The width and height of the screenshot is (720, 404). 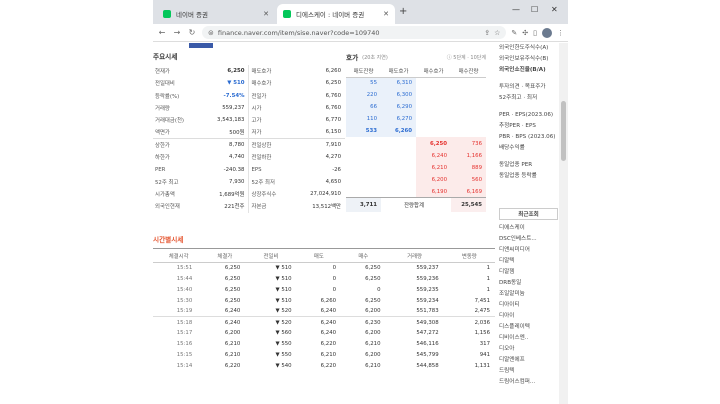 I want to click on time-cell: 559,234, so click(x=427, y=300).